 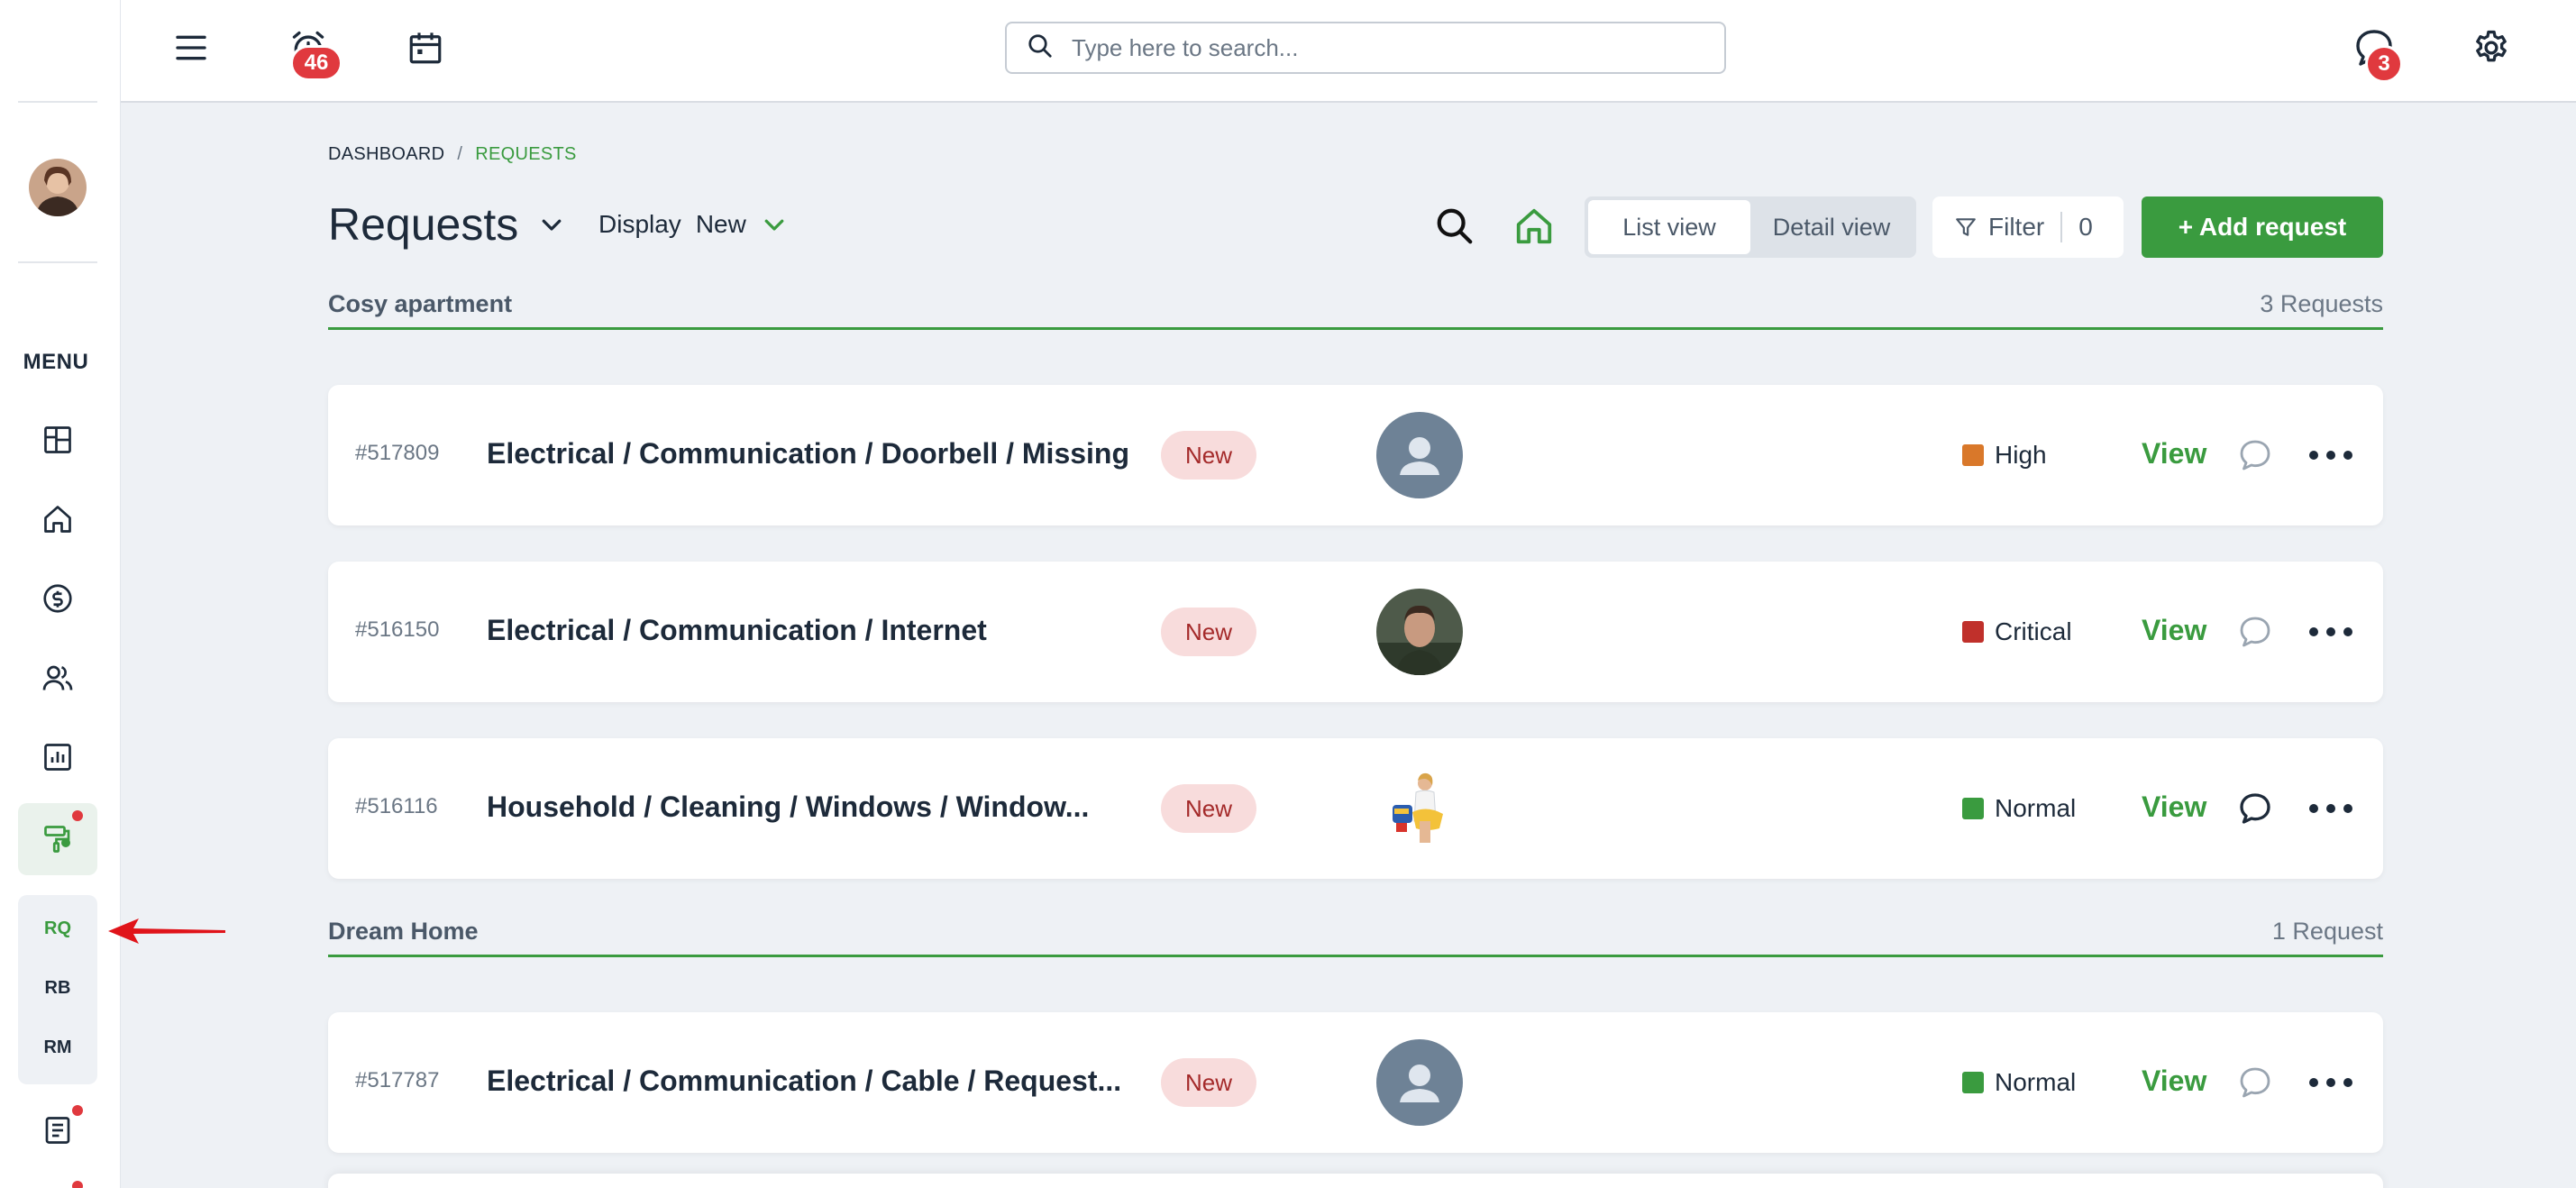 What do you see at coordinates (57, 928) in the screenshot?
I see `sub-item-rq: RQ` at bounding box center [57, 928].